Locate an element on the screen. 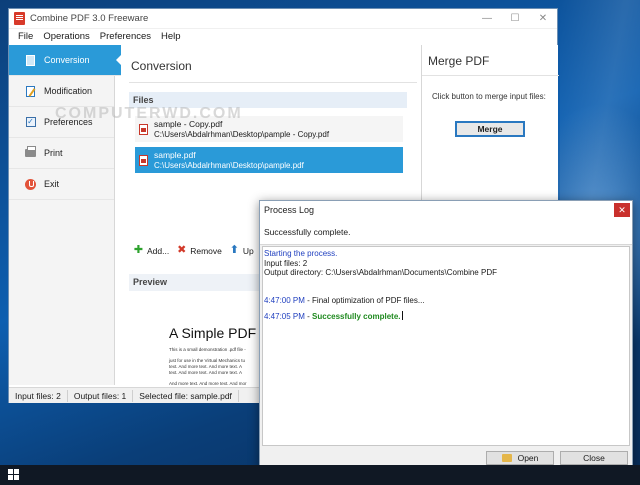 This screenshot has height=485, width=640. maximize-button: ☐ is located at coordinates (515, 19).